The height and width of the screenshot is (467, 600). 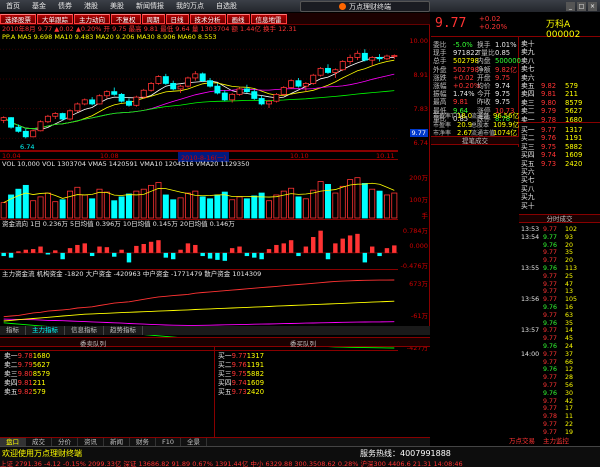 What do you see at coordinates (55, 18) in the screenshot?
I see `big-order-button: 大单跟踪` at bounding box center [55, 18].